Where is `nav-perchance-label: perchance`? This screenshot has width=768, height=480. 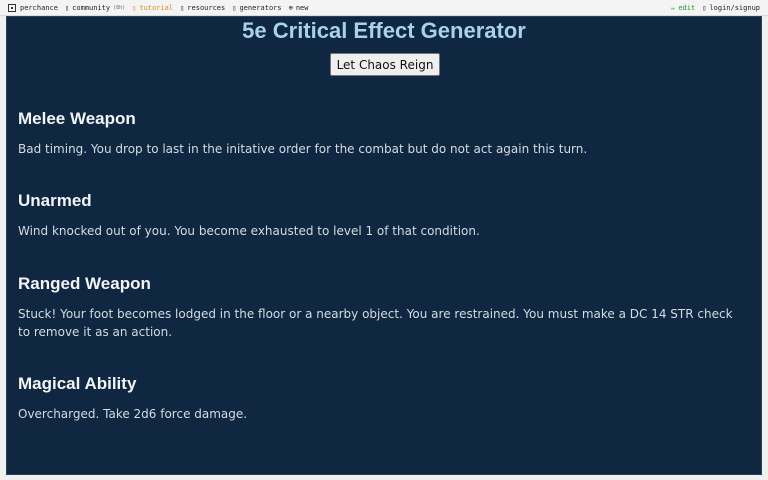
nav-perchance-label: perchance is located at coordinates (39, 8).